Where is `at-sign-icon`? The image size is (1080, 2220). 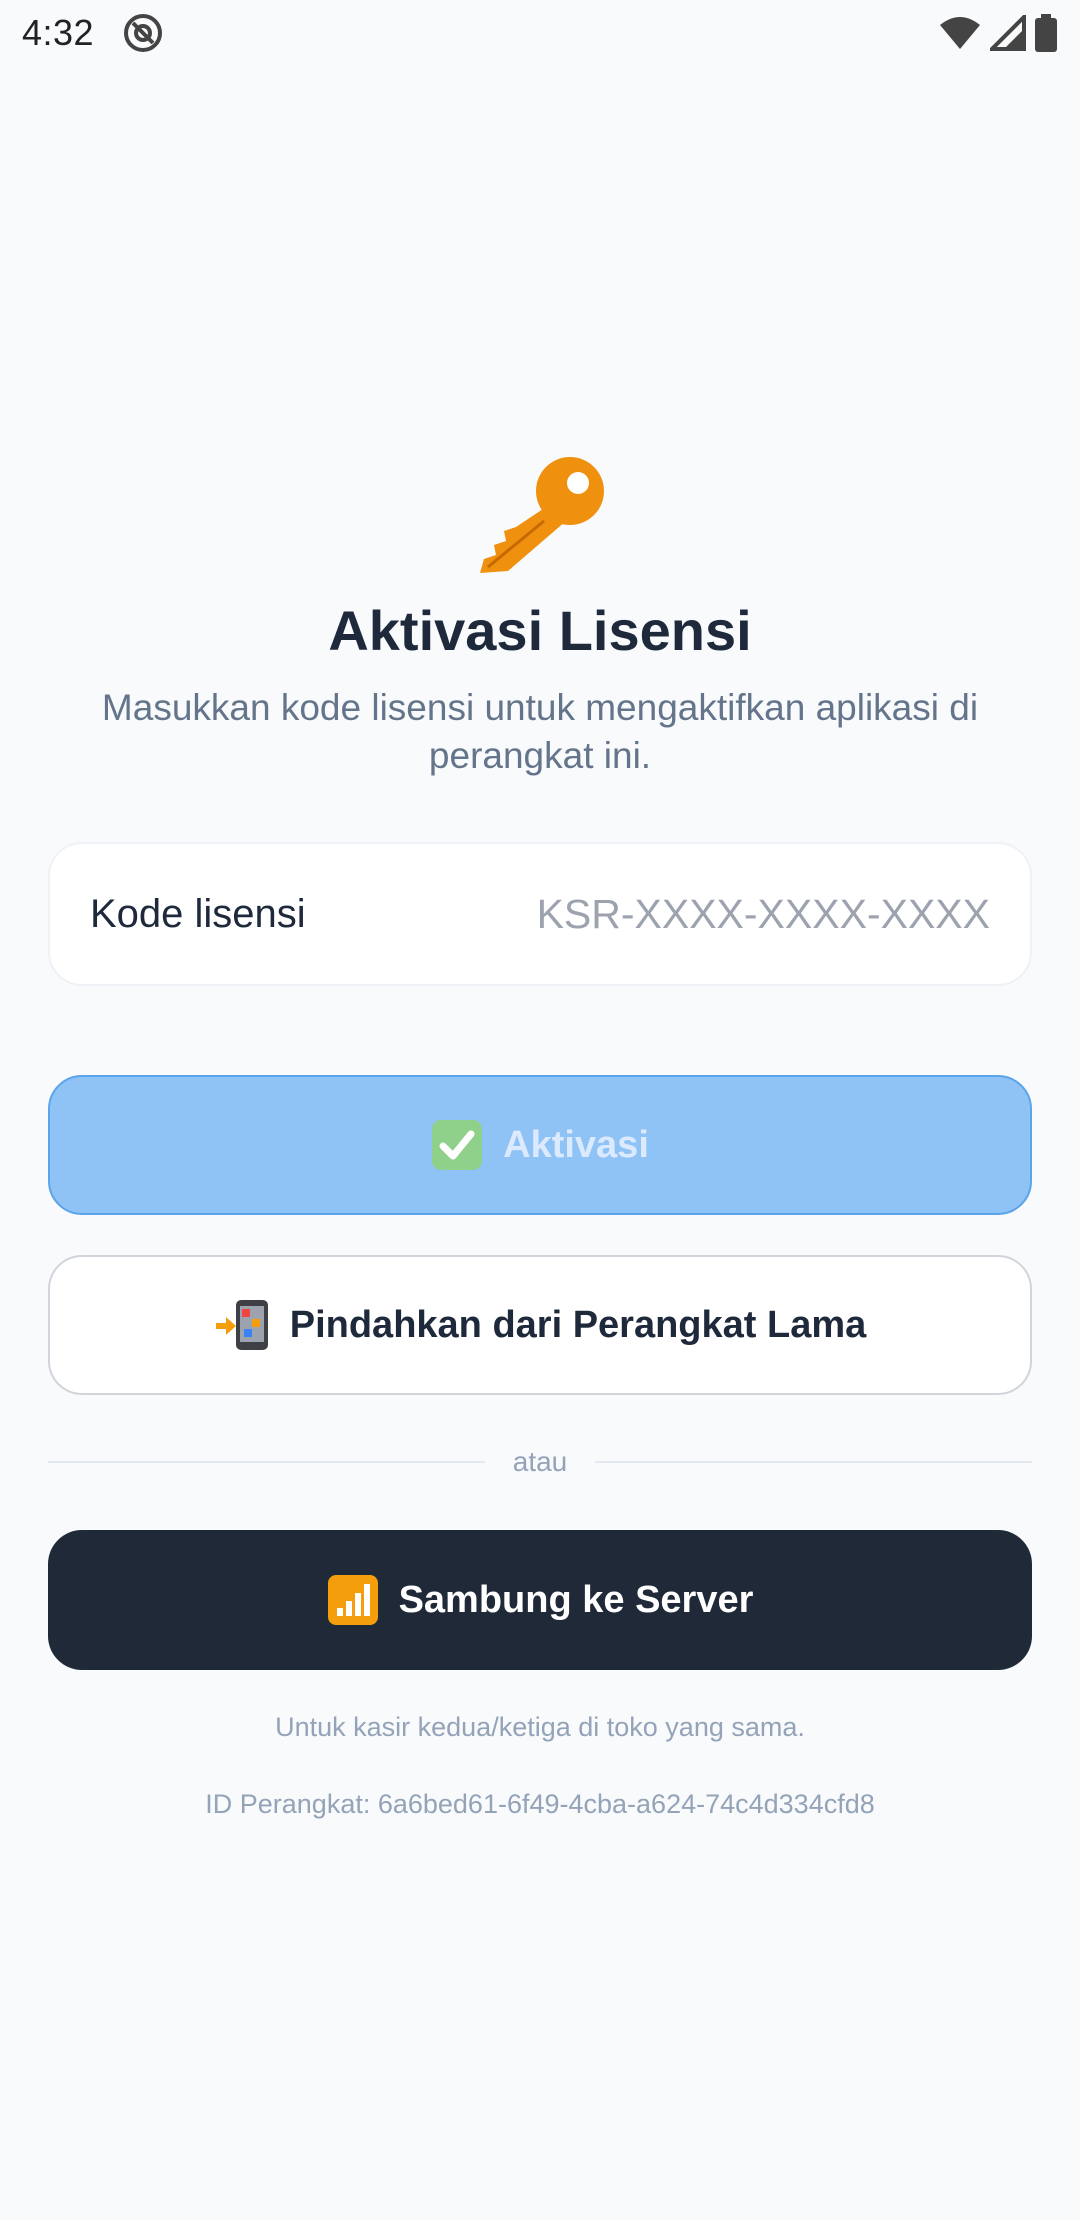 at-sign-icon is located at coordinates (143, 33).